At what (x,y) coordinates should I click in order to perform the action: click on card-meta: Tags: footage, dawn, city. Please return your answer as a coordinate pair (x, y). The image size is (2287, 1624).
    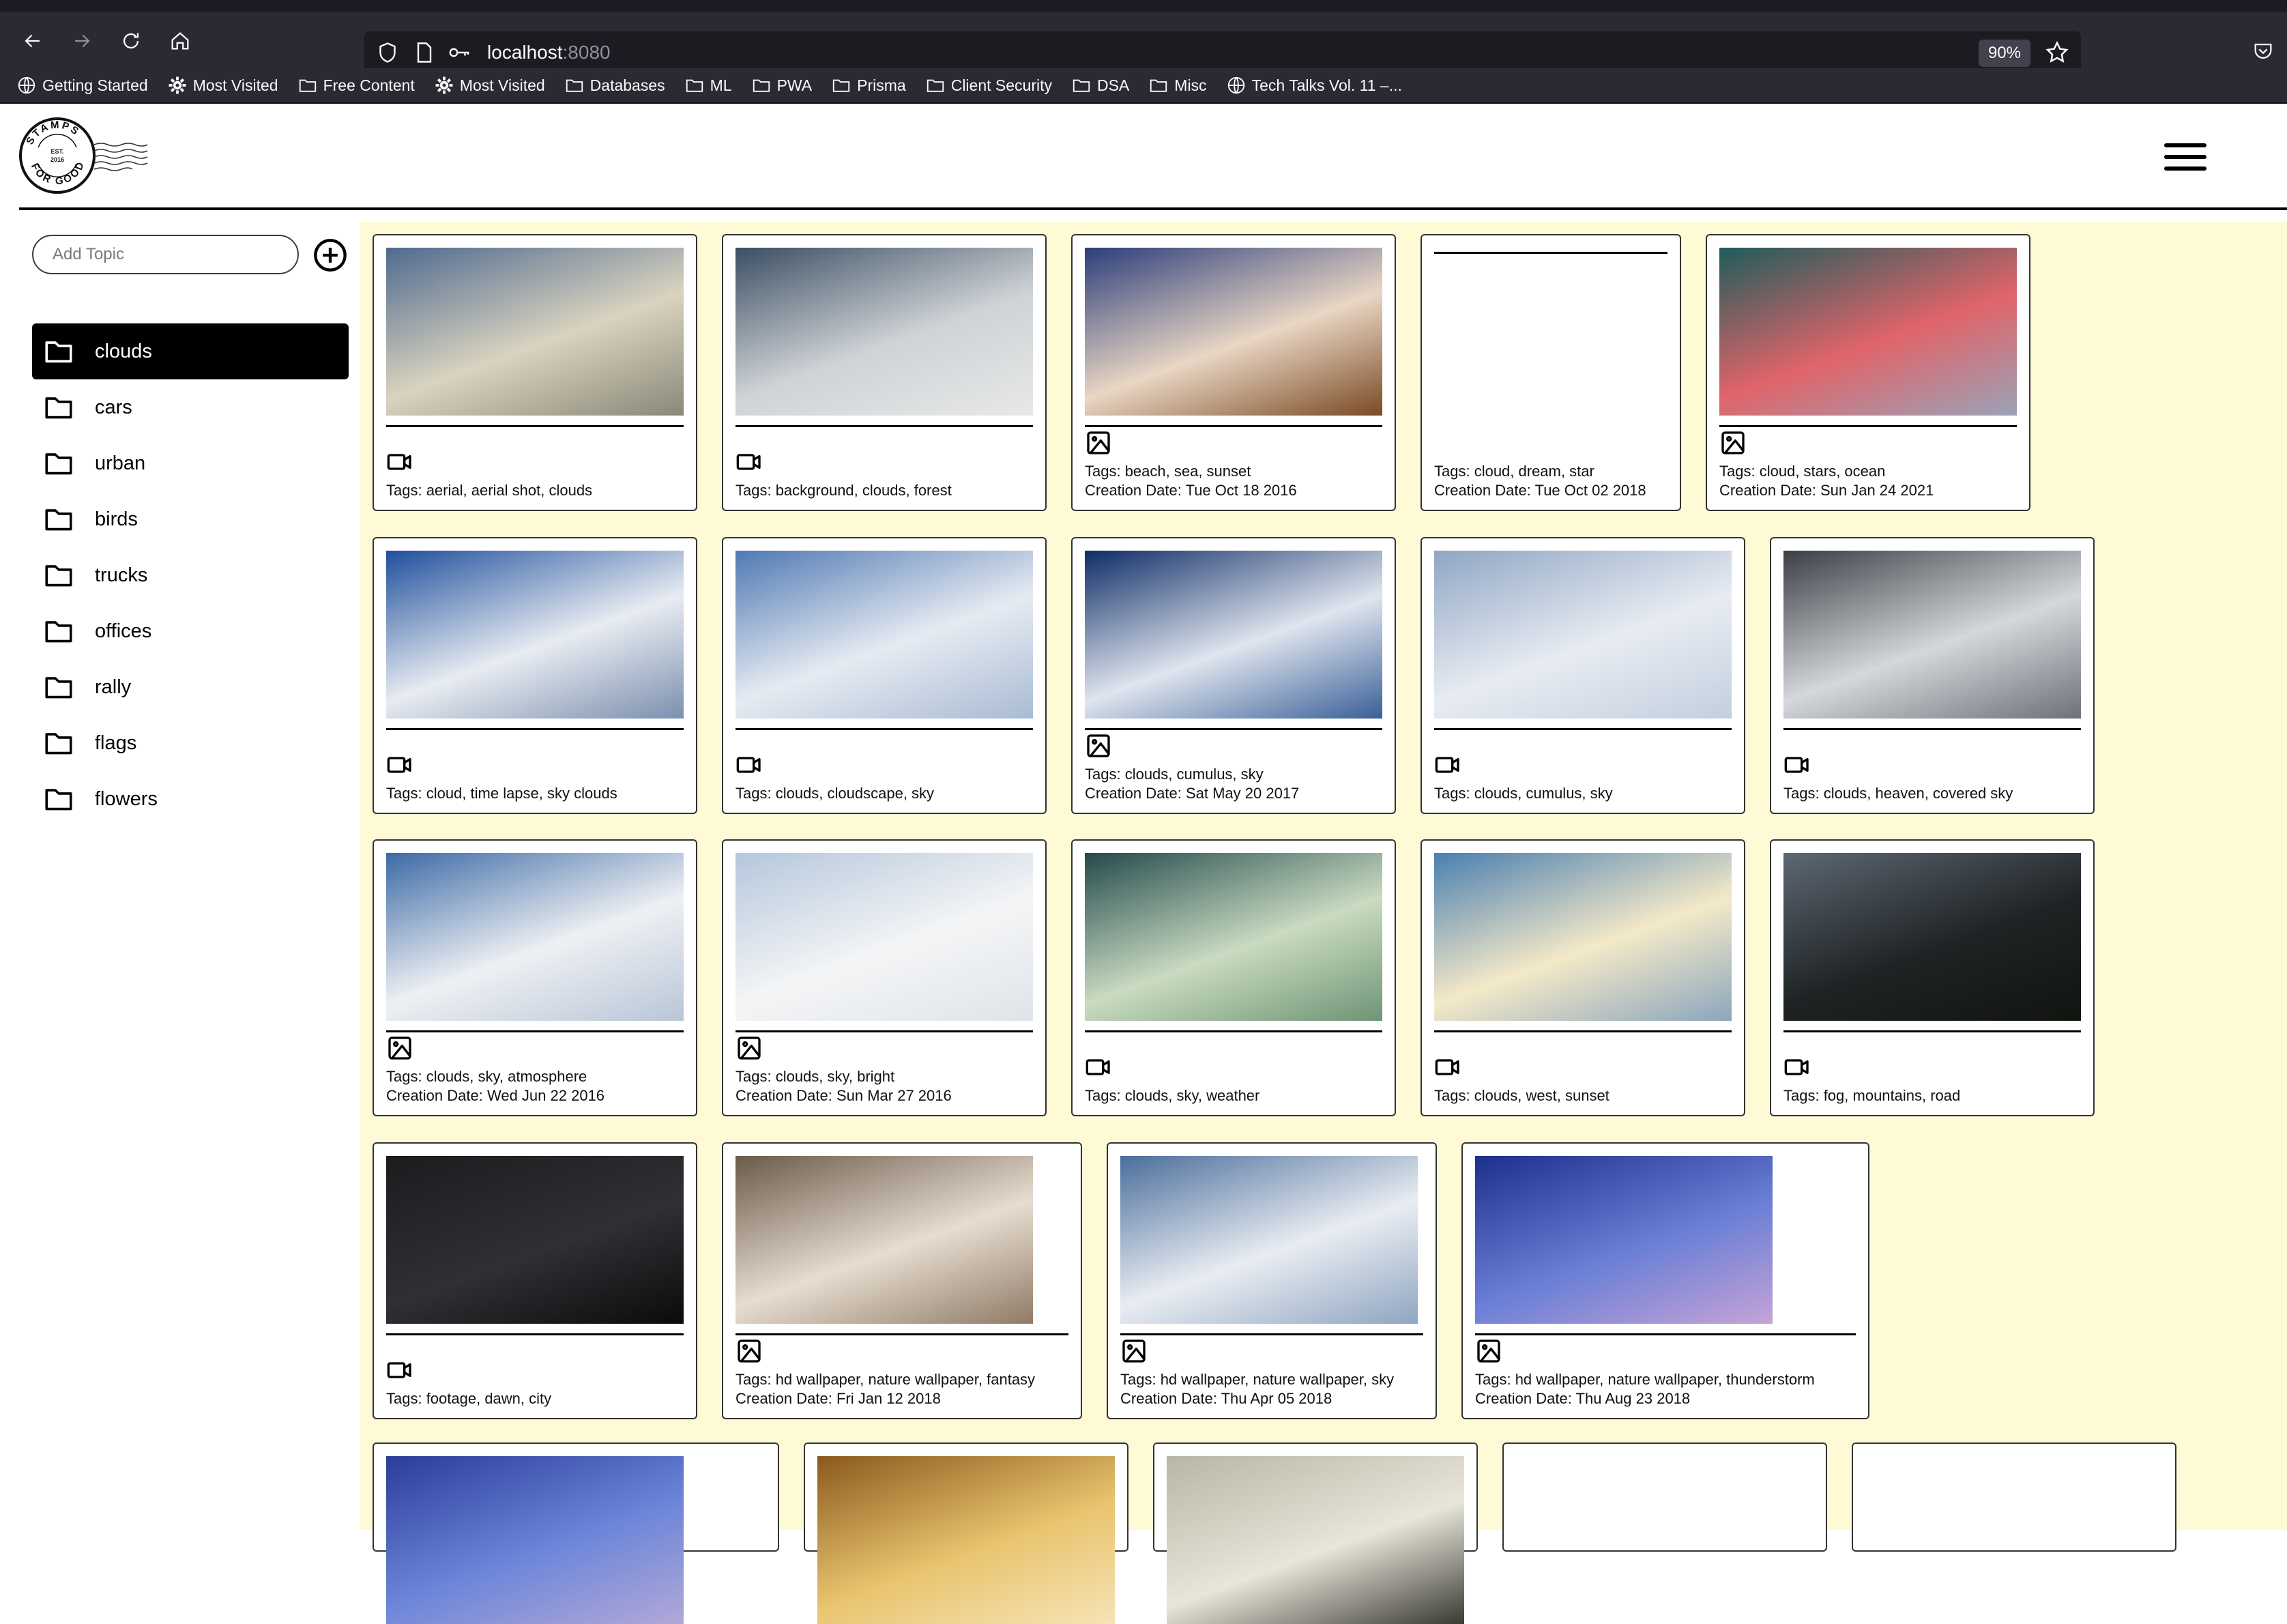
    Looking at the image, I should click on (535, 1382).